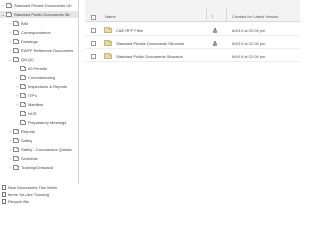 Image resolution: width=320 pixels, height=240 pixels. What do you see at coordinates (47, 122) in the screenshot?
I see `tree-item-label: Preparatory Meetings` at bounding box center [47, 122].